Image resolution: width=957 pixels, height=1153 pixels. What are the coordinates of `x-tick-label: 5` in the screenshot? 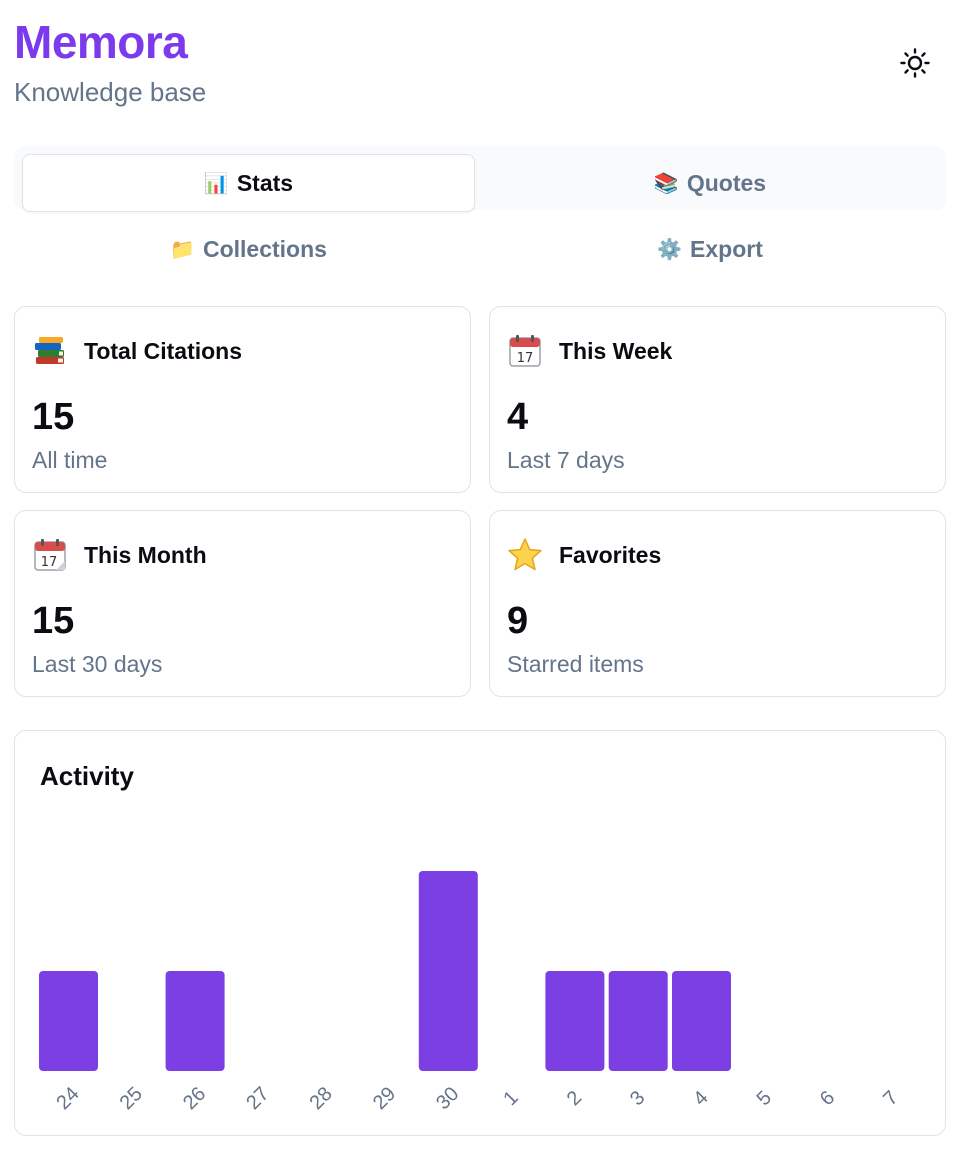 It's located at (764, 1098).